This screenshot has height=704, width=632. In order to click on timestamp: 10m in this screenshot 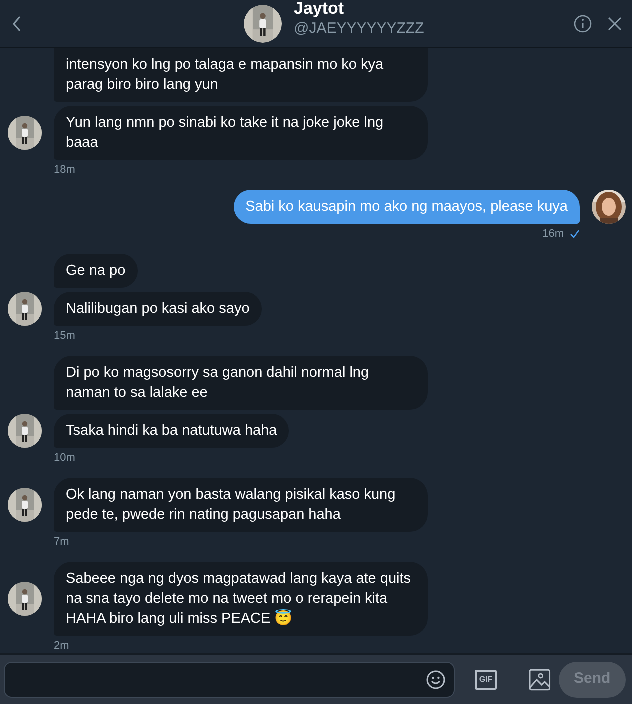, I will do `click(65, 458)`.